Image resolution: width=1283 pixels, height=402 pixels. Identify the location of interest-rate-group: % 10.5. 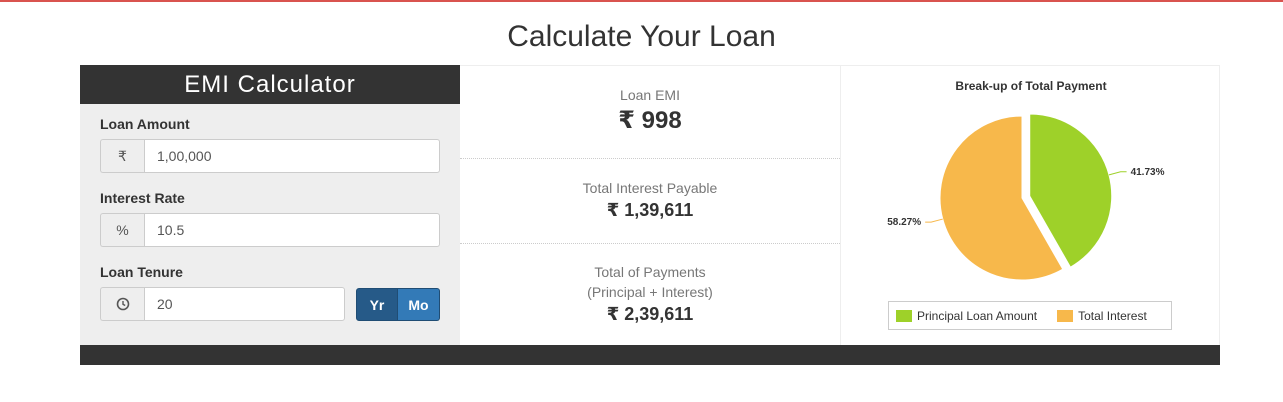
(270, 230).